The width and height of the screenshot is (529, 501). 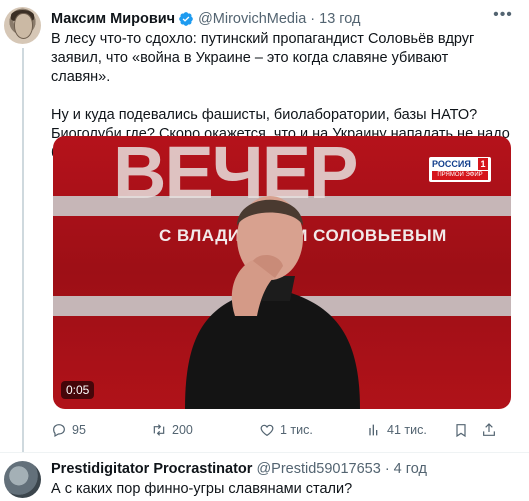 What do you see at coordinates (318, 469) in the screenshot?
I see `reply-author-handle: @Prestid59017653` at bounding box center [318, 469].